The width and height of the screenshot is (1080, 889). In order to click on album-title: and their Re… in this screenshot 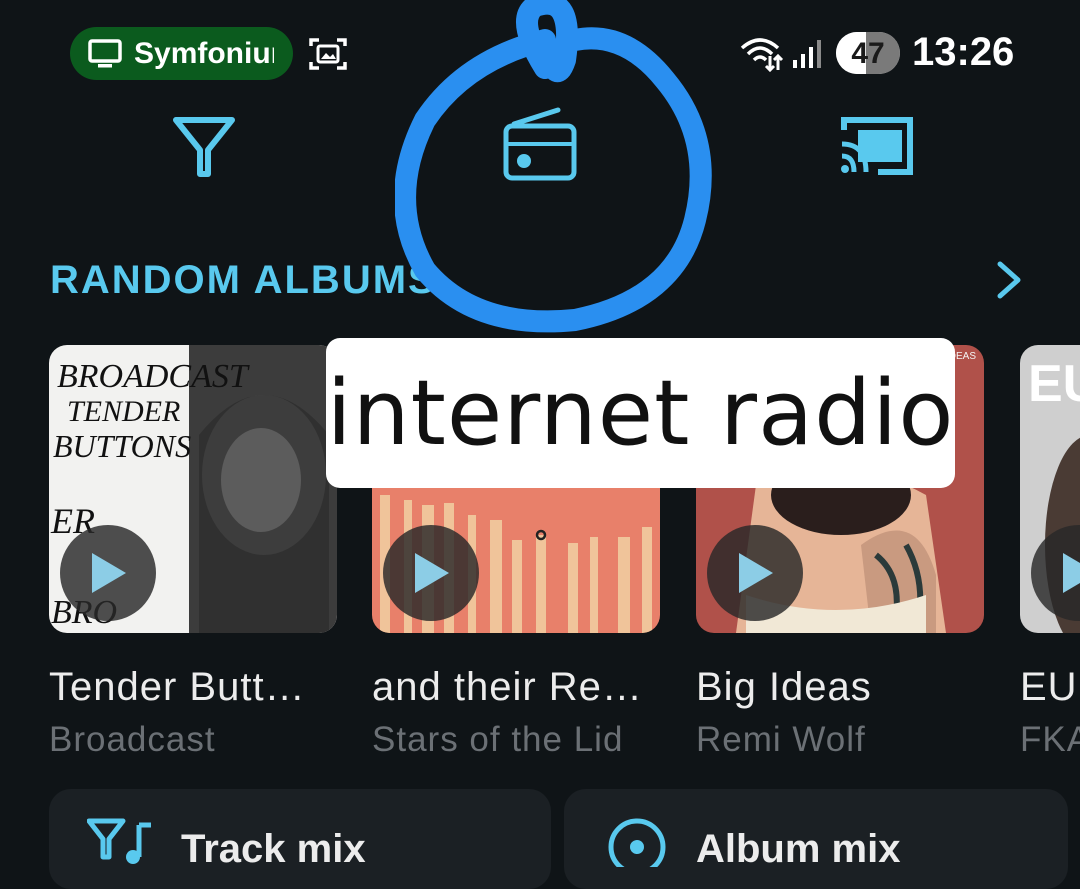, I will do `click(507, 687)`.